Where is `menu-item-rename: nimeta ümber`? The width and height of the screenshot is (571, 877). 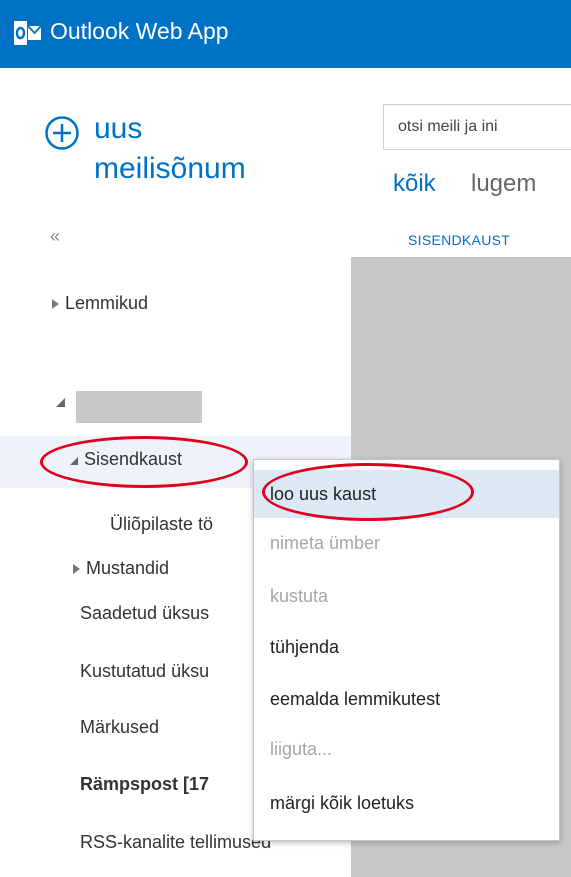 menu-item-rename: nimeta ümber is located at coordinates (406, 543).